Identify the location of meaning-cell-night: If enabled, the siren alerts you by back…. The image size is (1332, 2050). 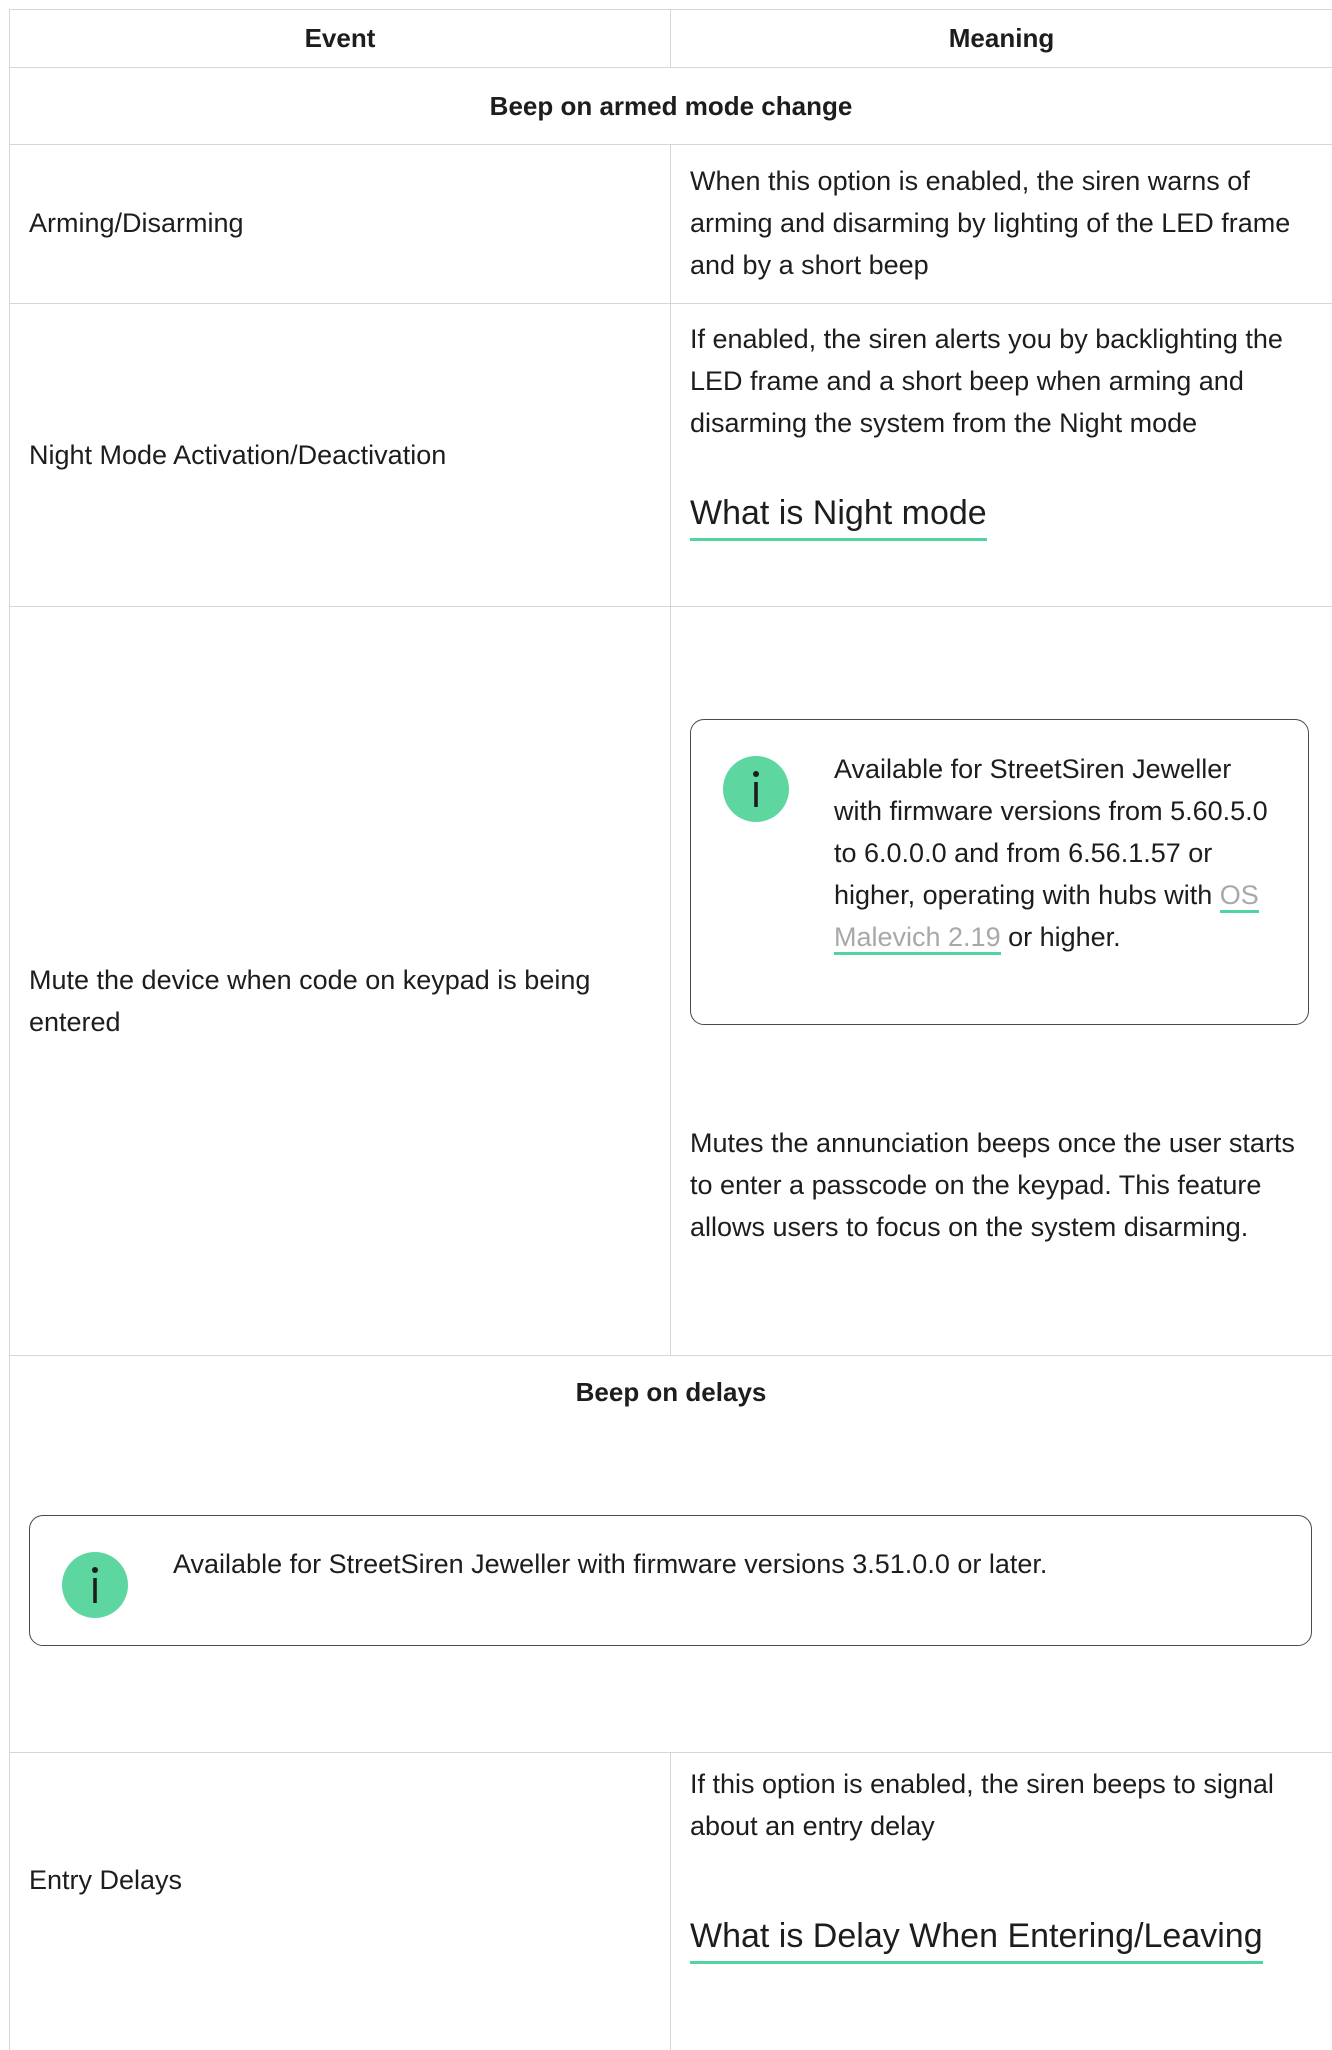
(1001, 455).